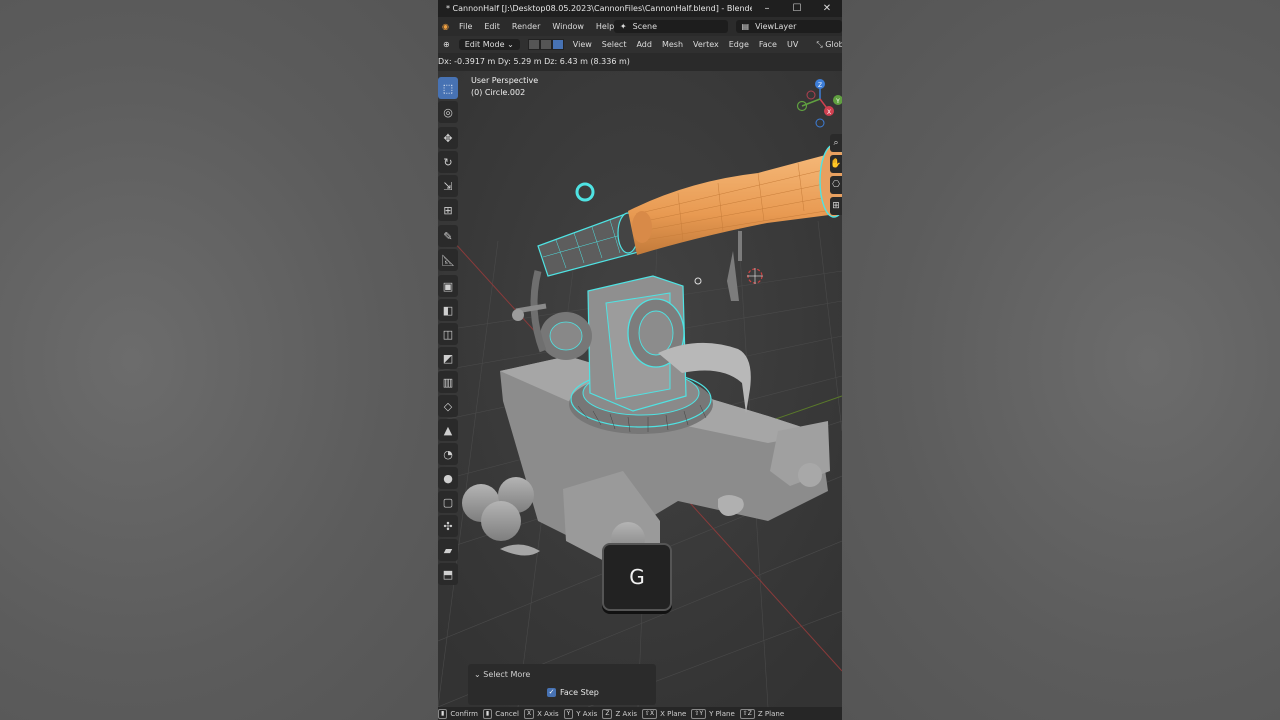 This screenshot has height=720, width=1280. Describe the element at coordinates (445, 26) in the screenshot. I see `blender-logo-icon: ◉` at that location.